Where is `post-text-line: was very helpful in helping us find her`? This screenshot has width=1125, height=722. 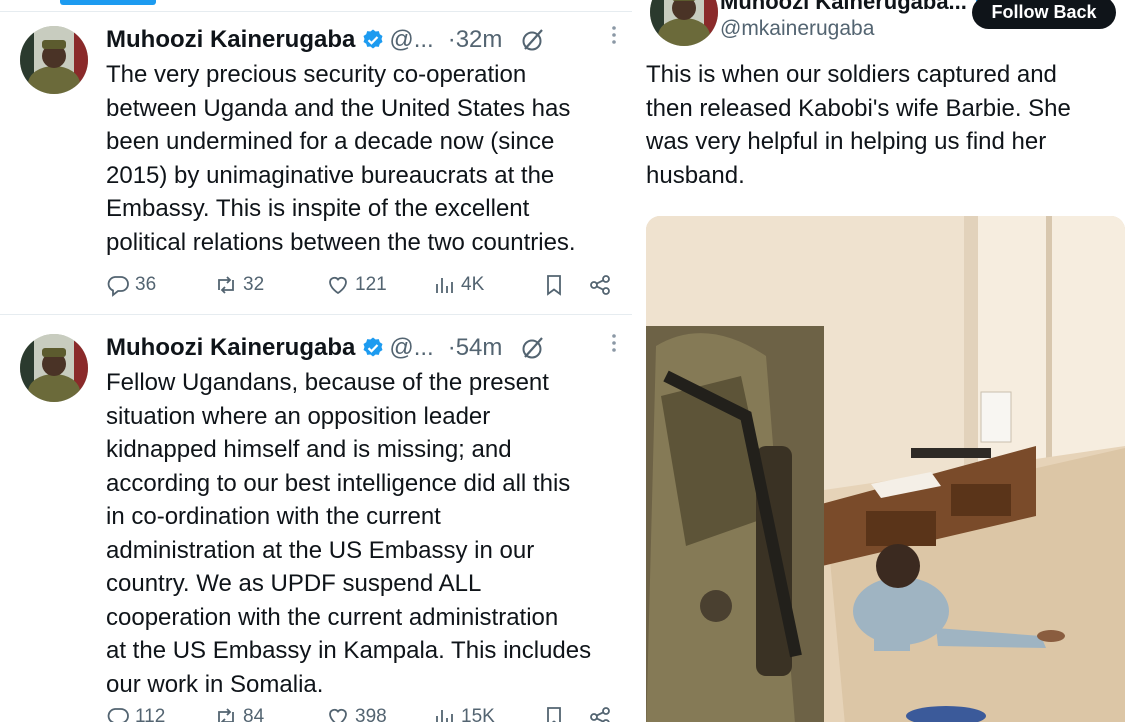 post-text-line: was very helpful in helping us find her is located at coordinates (846, 141).